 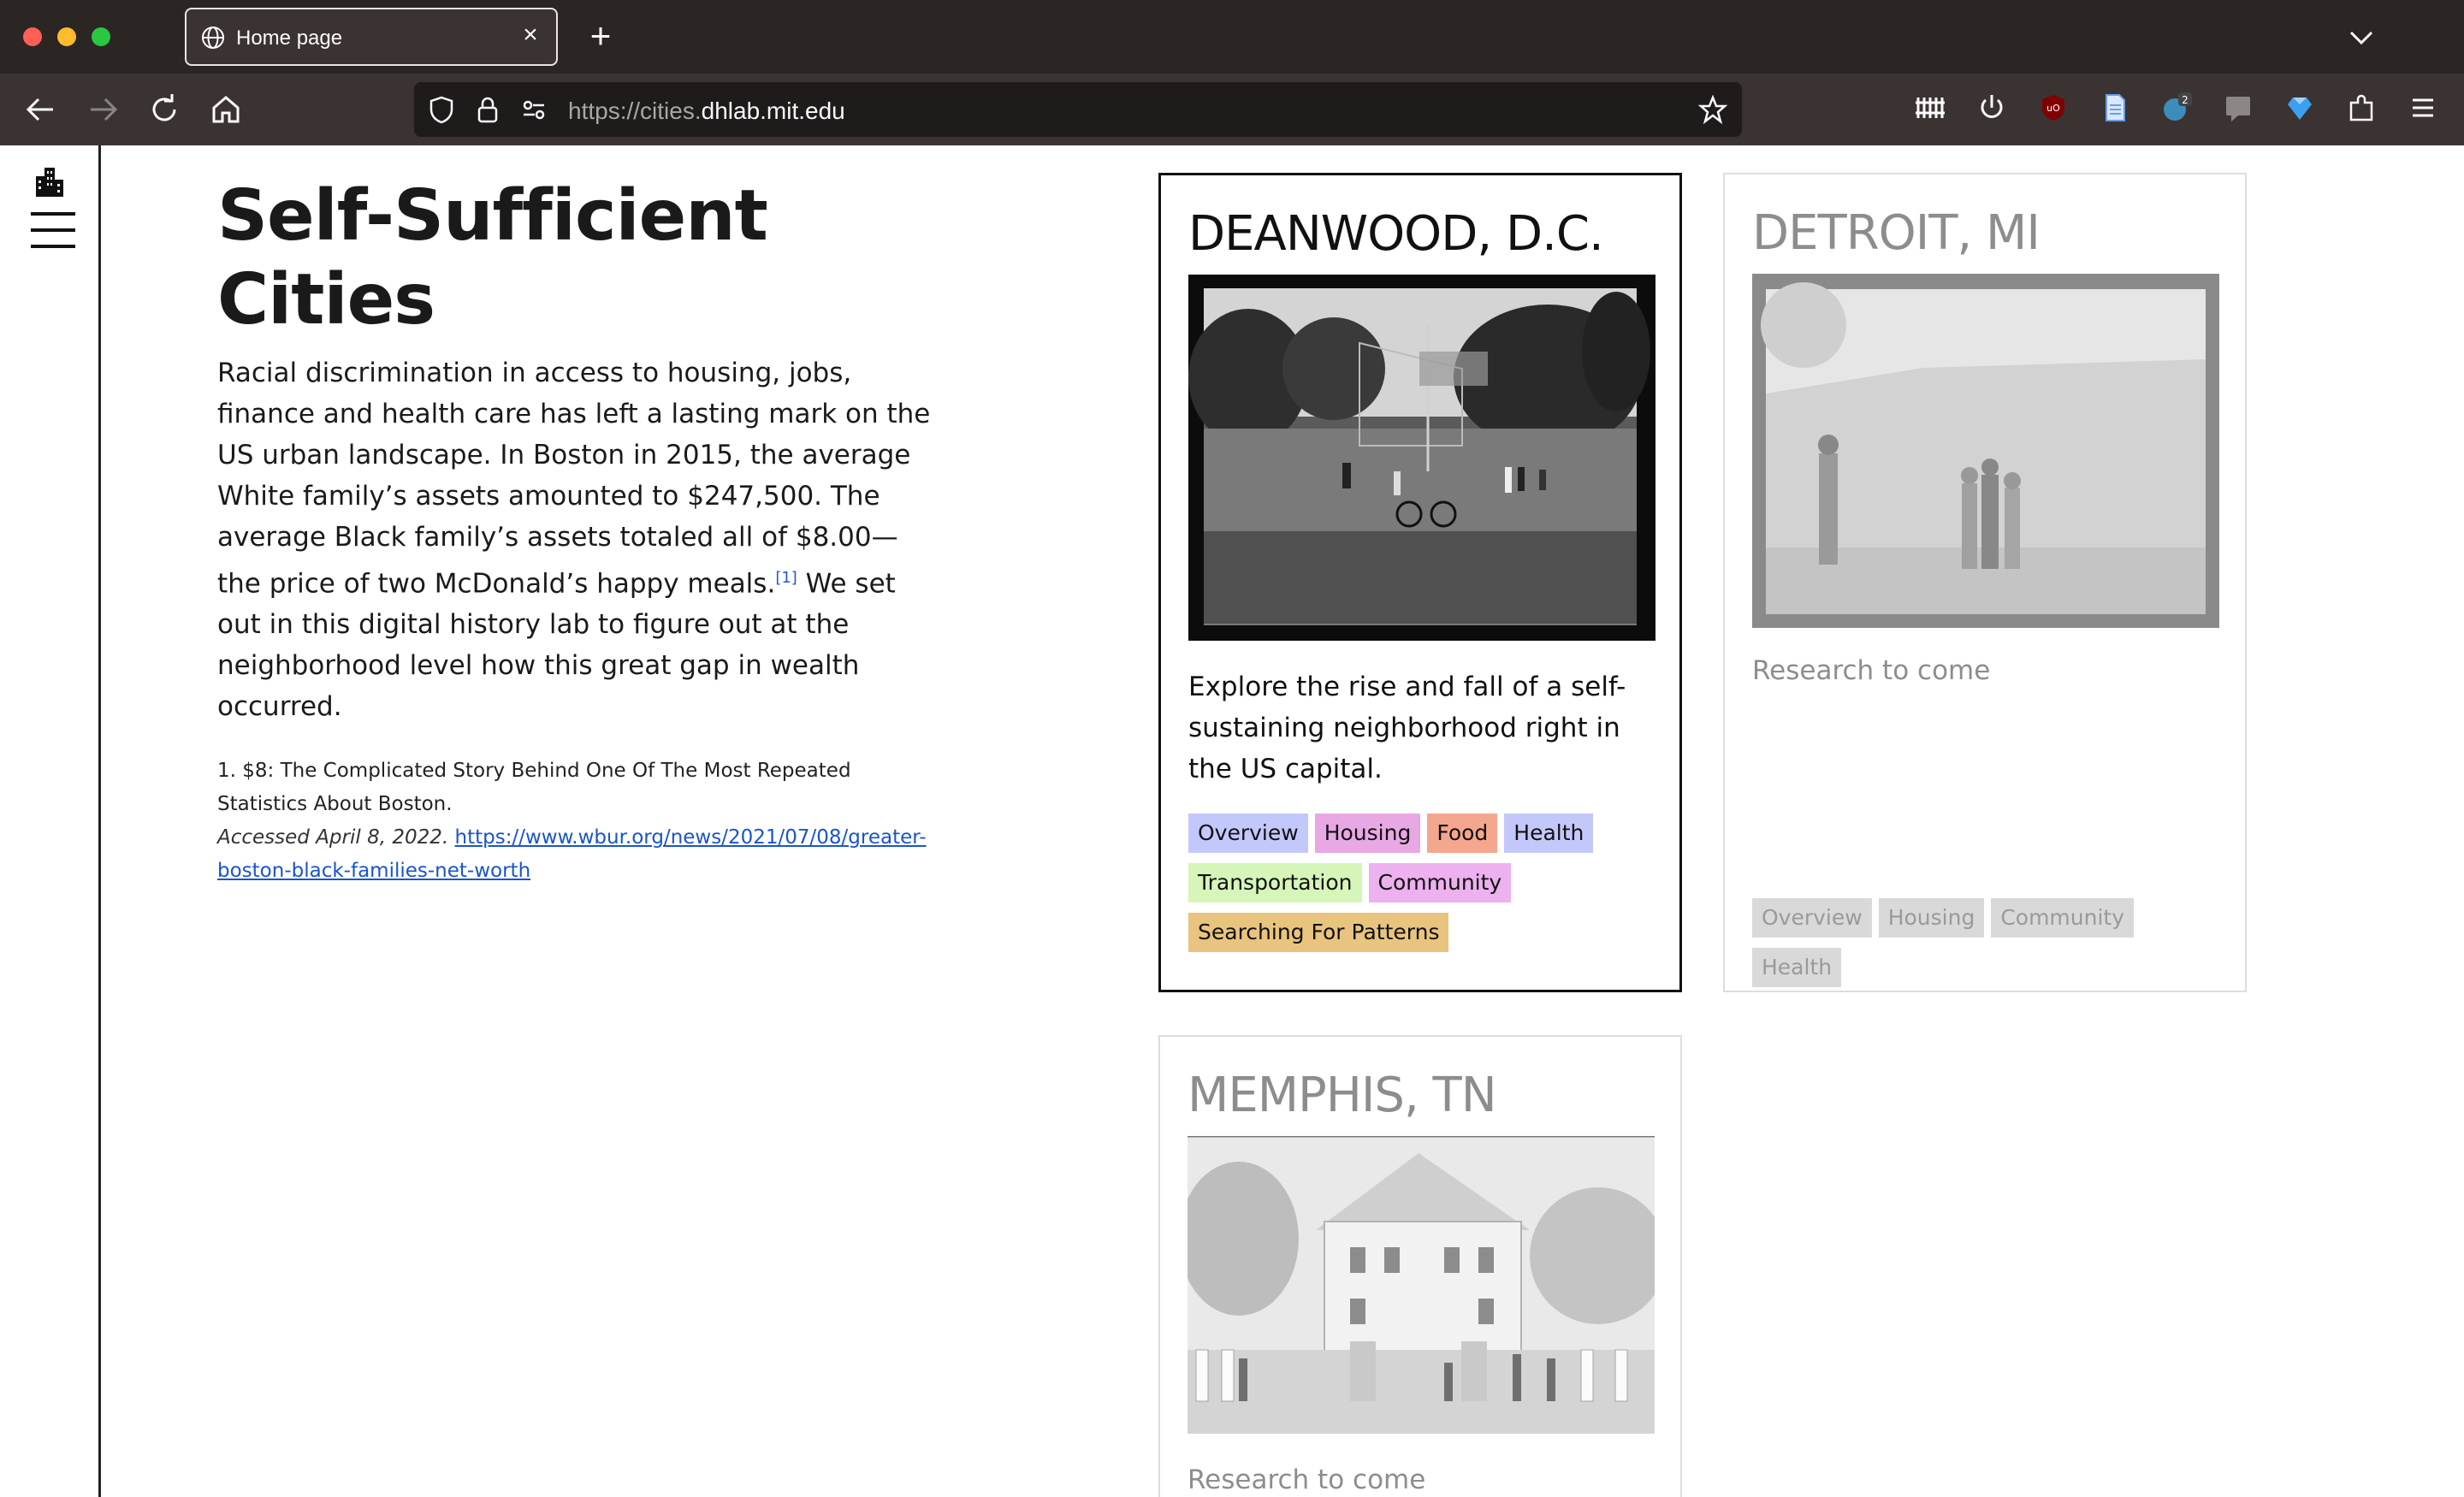 I want to click on sidebar, so click(x=50, y=821).